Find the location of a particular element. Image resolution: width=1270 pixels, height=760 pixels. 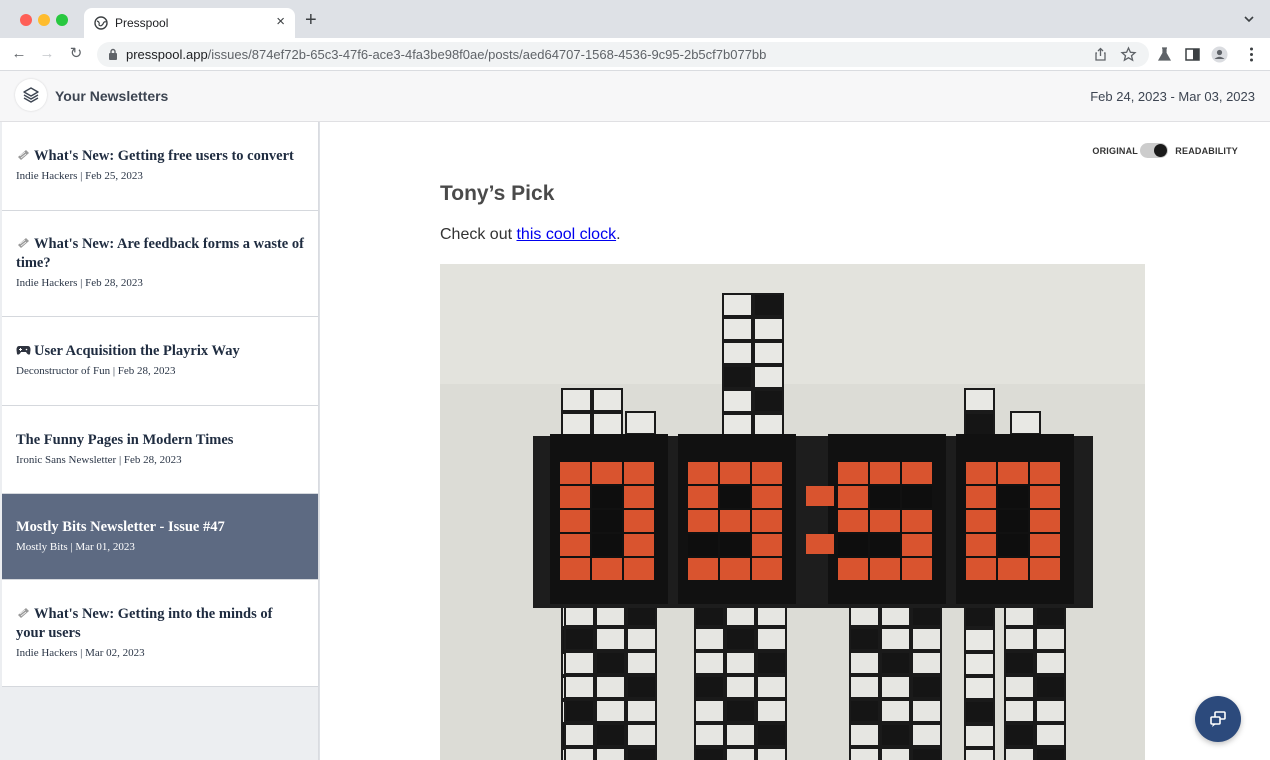

bookmark-star-icon is located at coordinates (1128, 54).